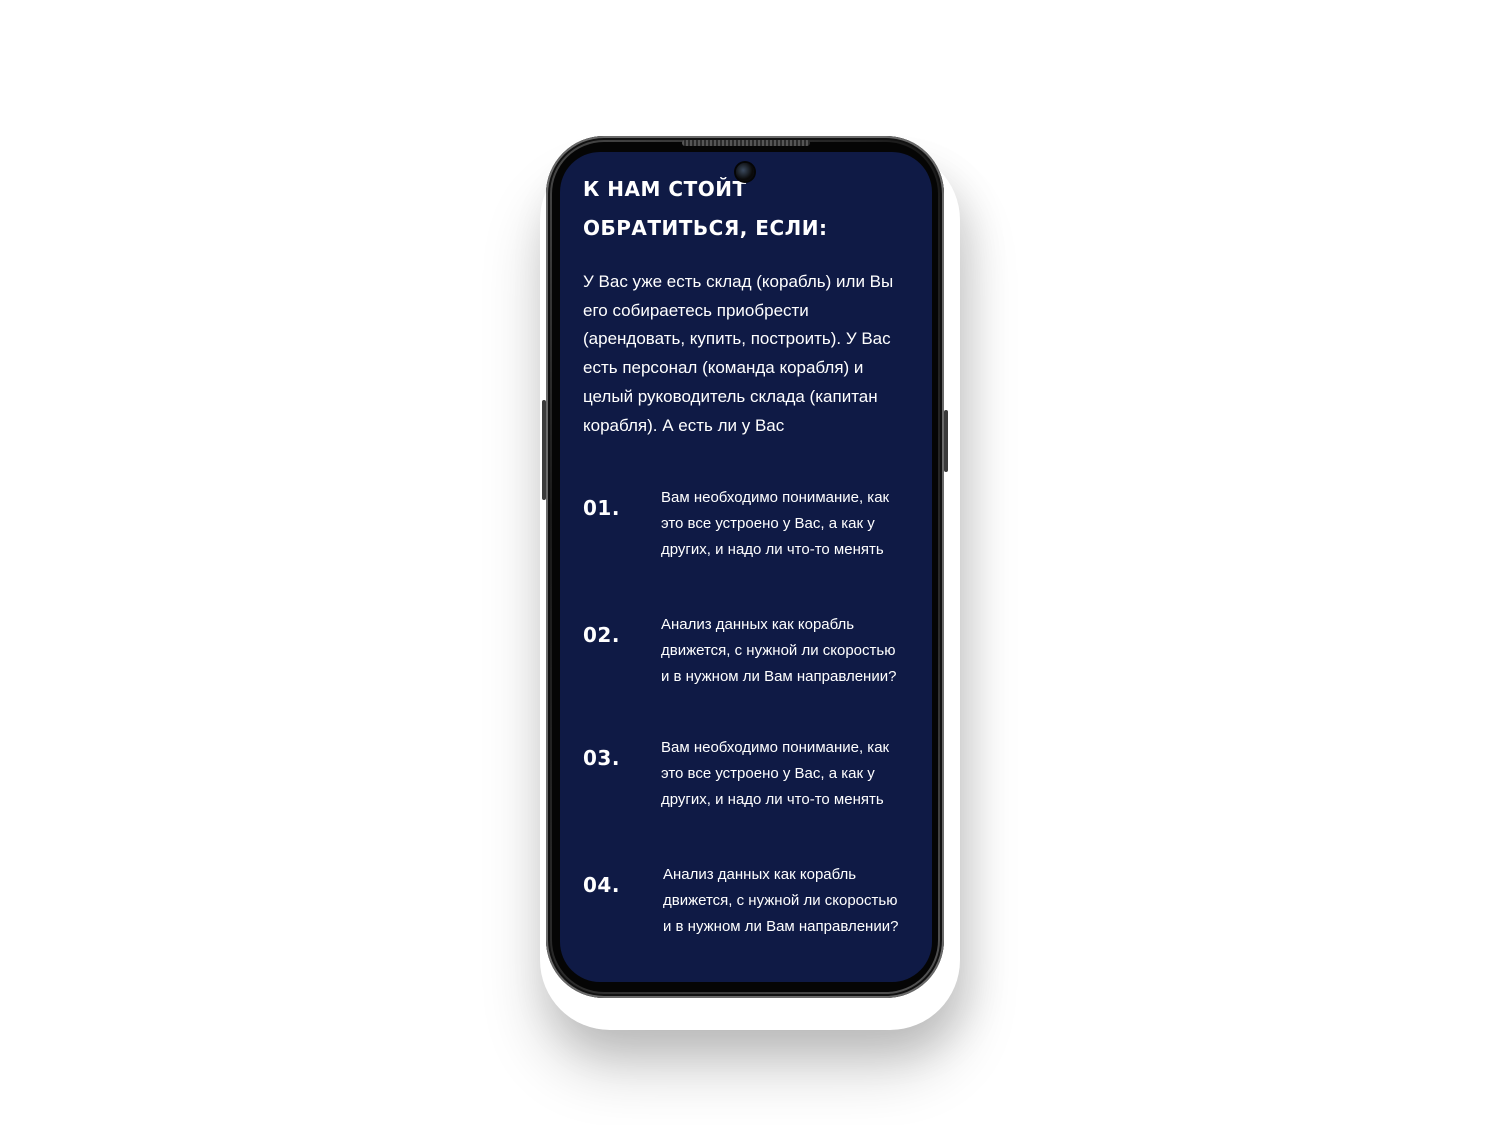  Describe the element at coordinates (705, 208) in the screenshot. I see `page-title: К НАМ СТОЙТ ОБРАТИТЬСЯ, ЕСЛИ:` at that location.